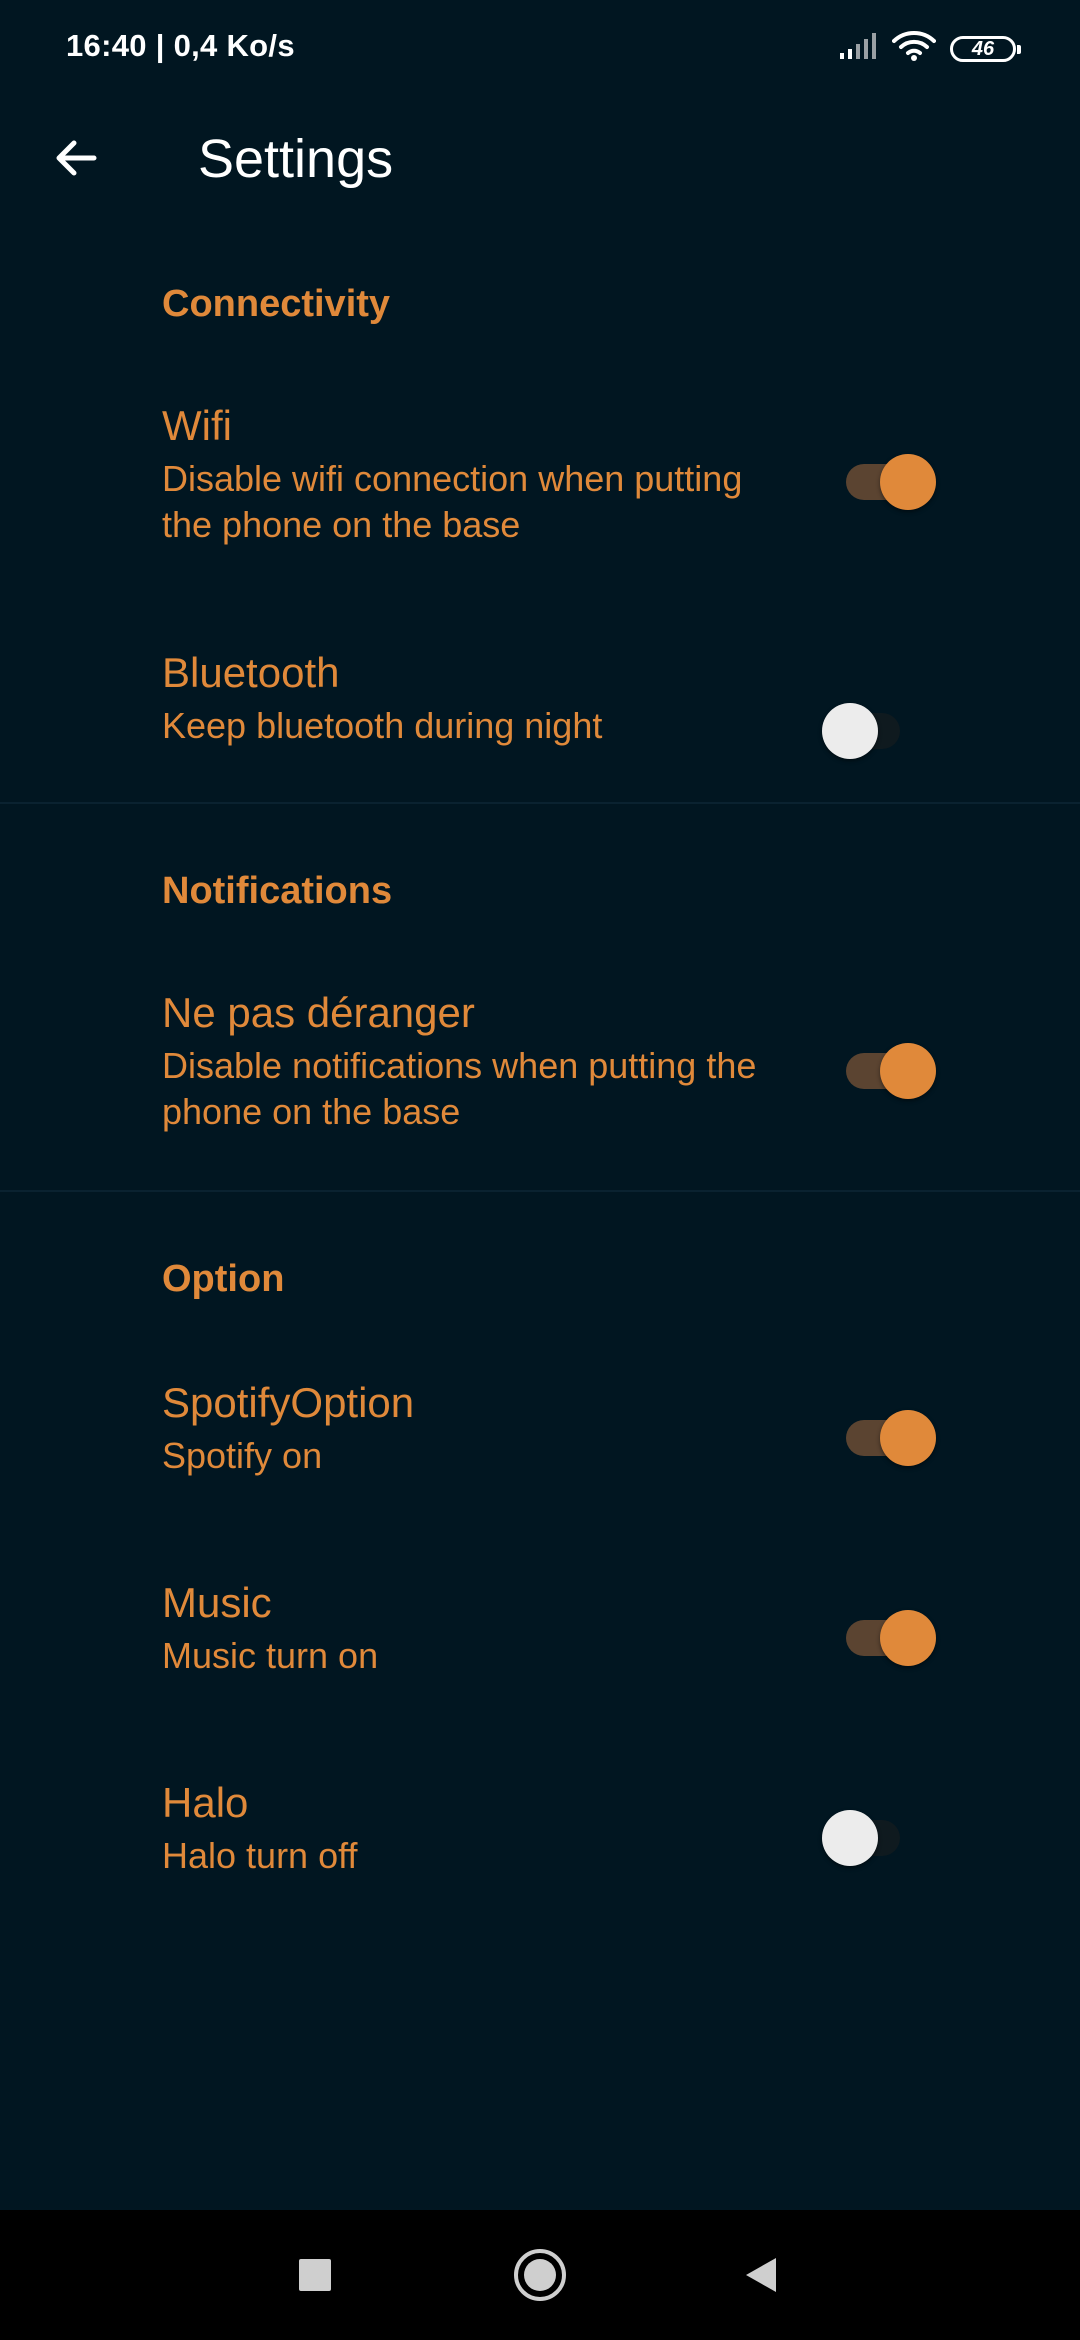 The width and height of the screenshot is (1080, 2340). I want to click on back-button, so click(76, 160).